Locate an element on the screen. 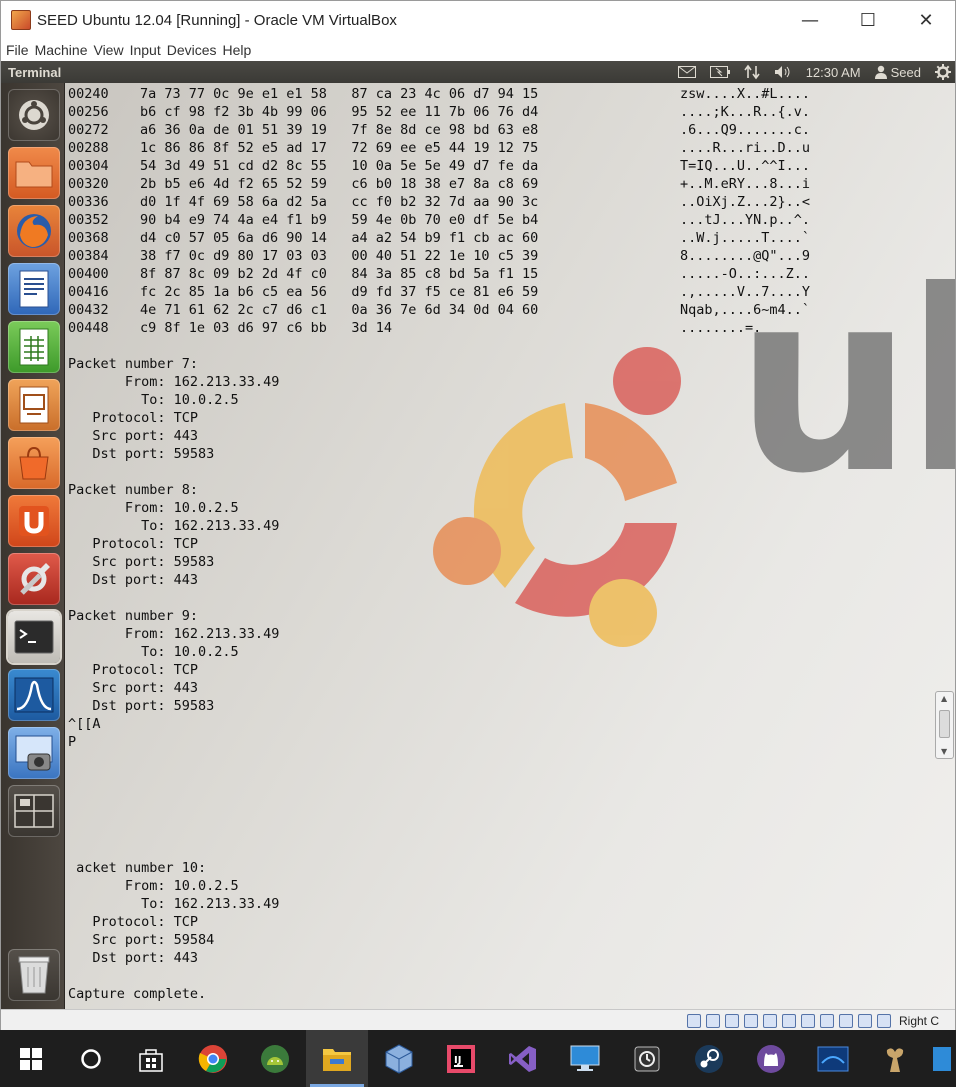  menu-machine: Machine is located at coordinates (61, 50).